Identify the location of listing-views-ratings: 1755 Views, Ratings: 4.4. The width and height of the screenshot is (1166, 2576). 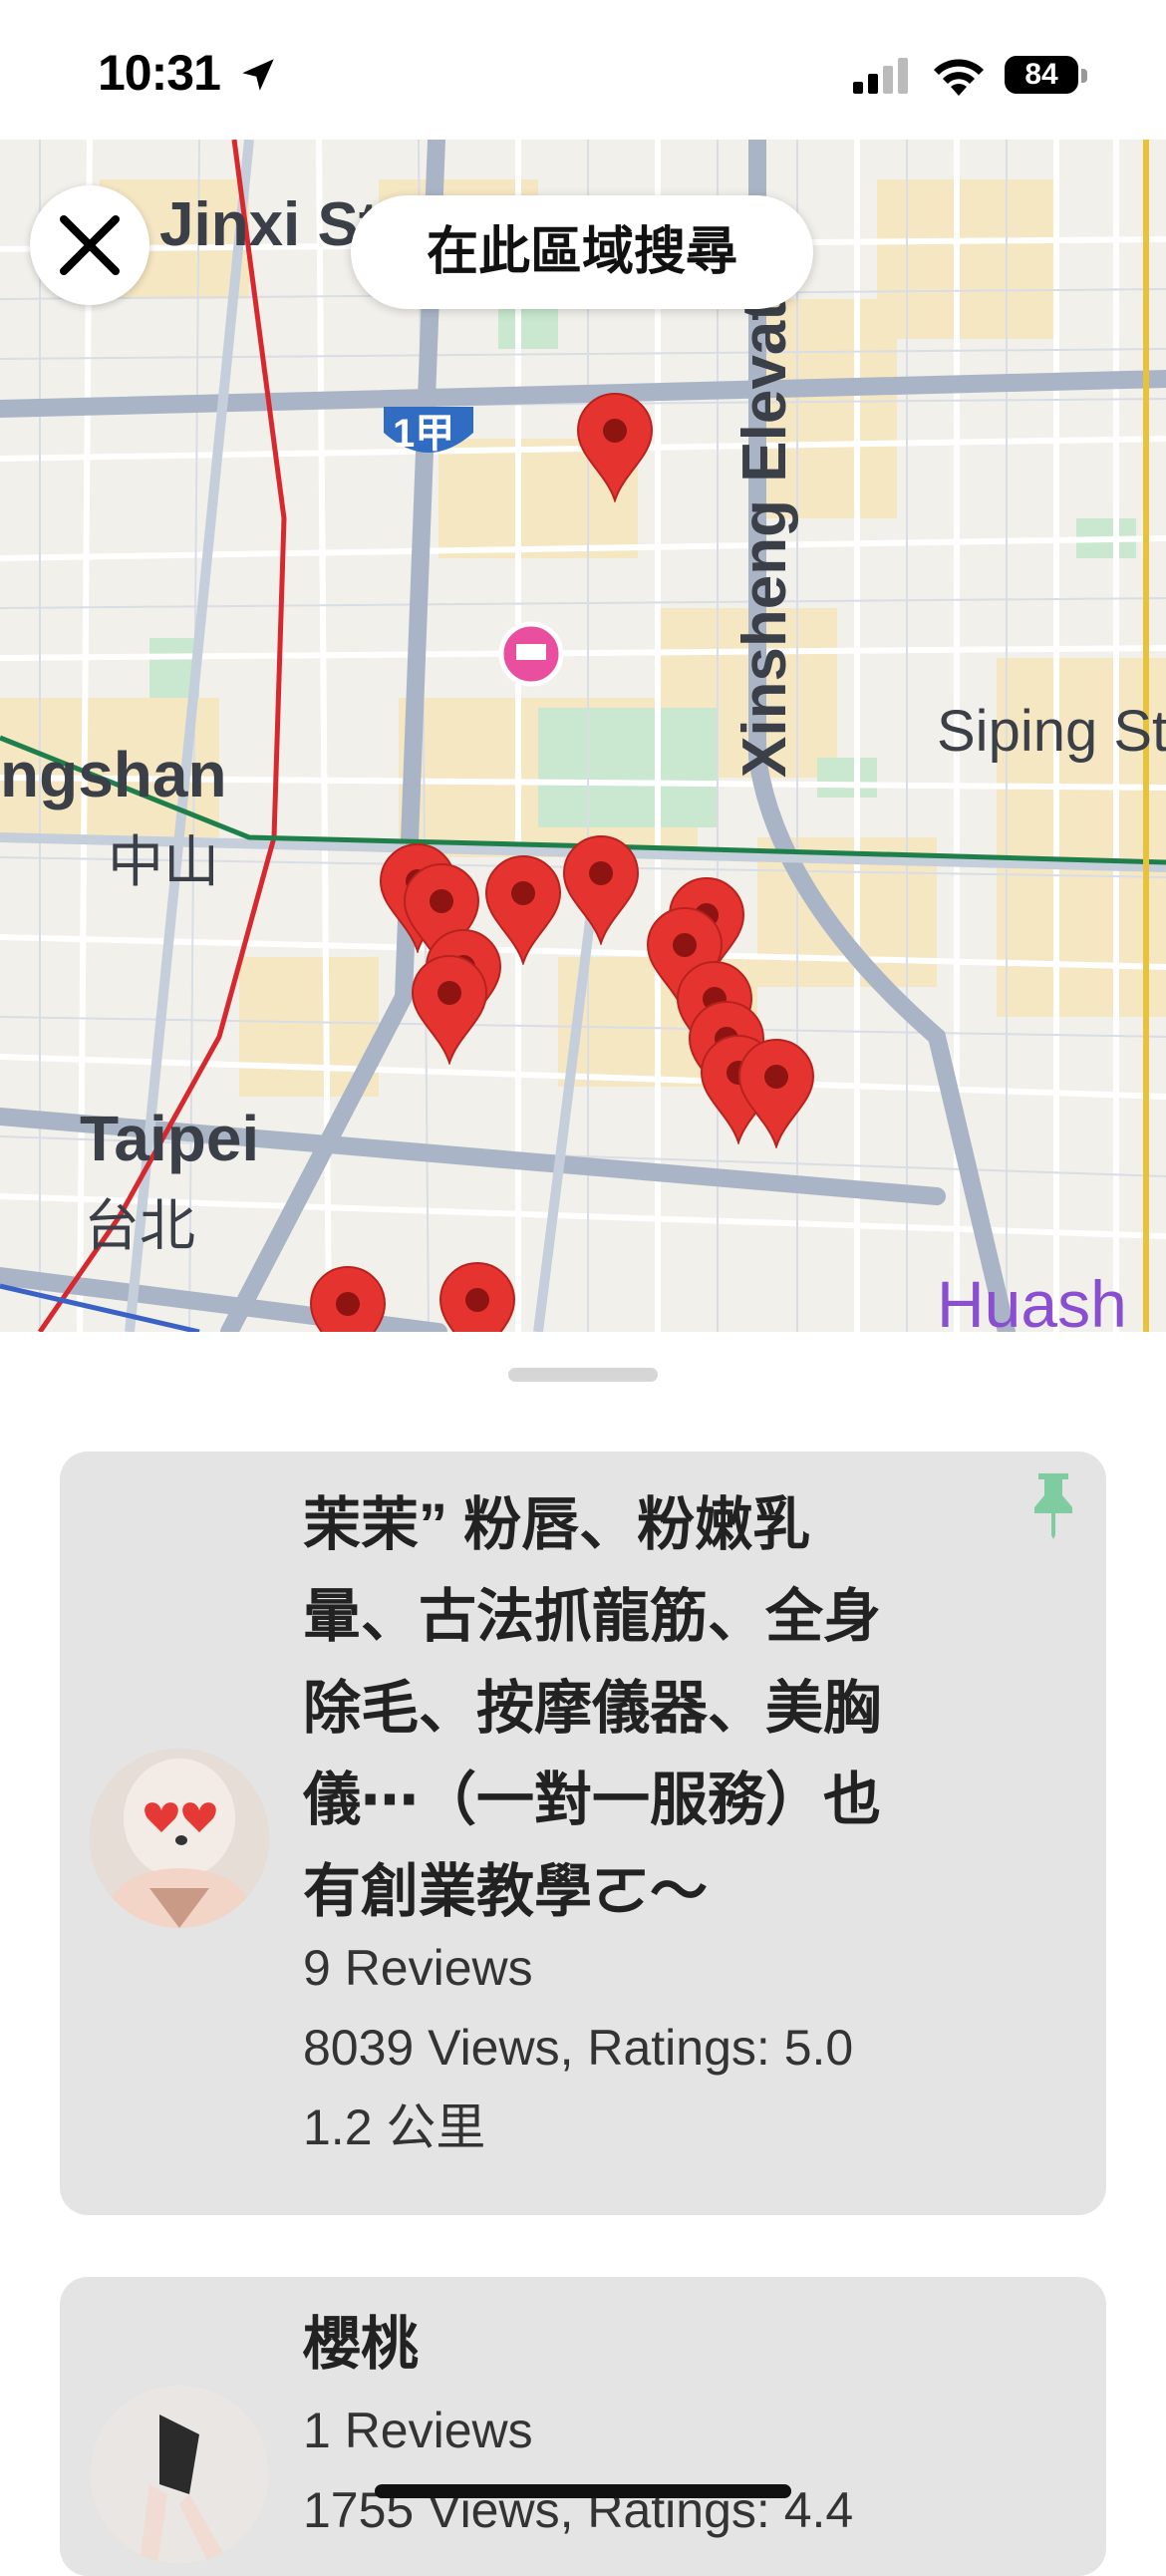
(578, 2510).